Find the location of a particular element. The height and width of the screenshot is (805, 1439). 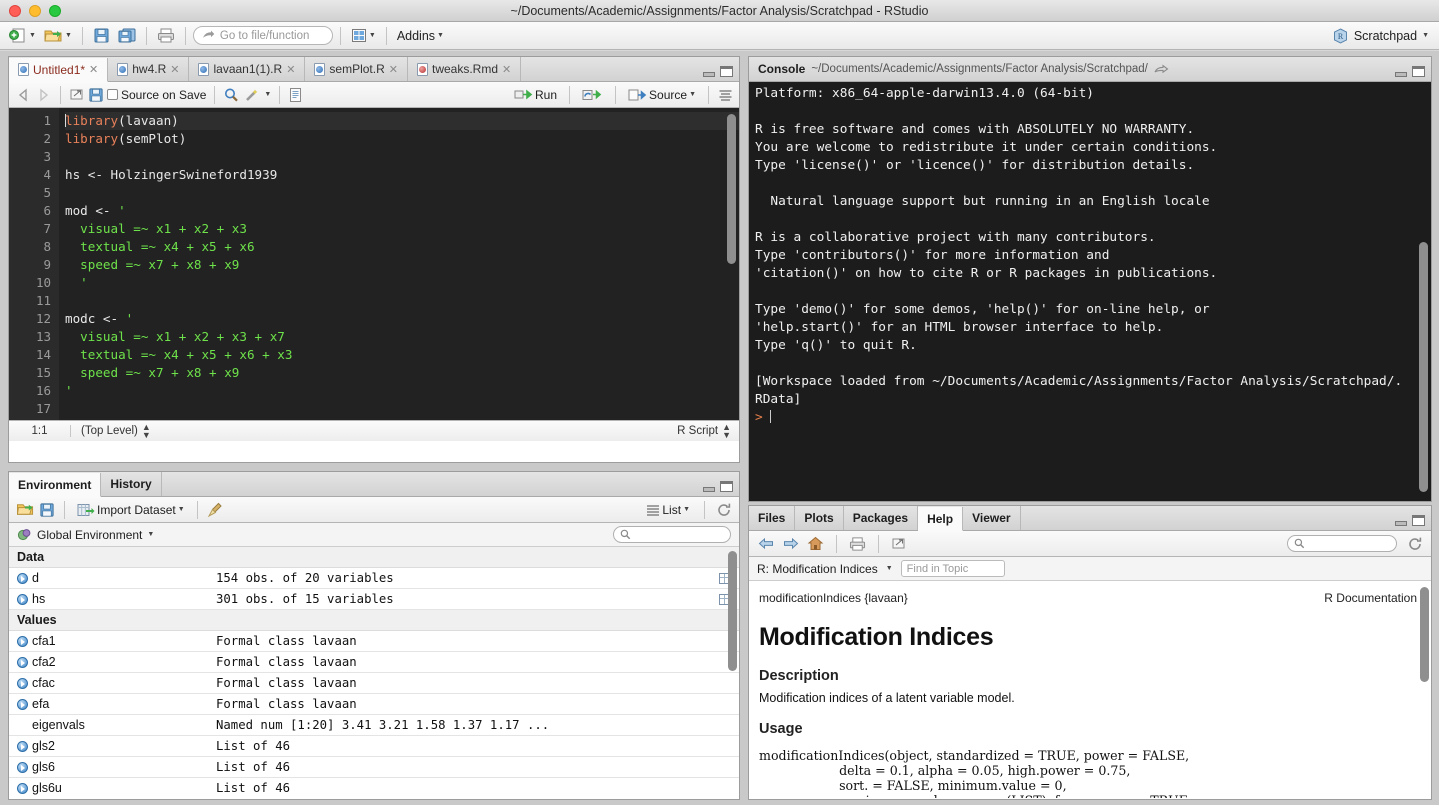

save-button is located at coordinates (101, 35).